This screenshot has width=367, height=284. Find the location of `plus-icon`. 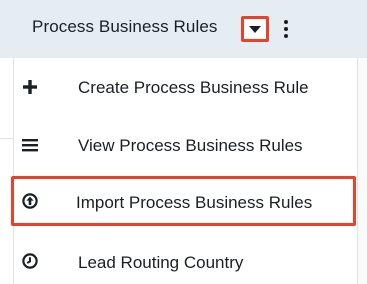

plus-icon is located at coordinates (30, 87).